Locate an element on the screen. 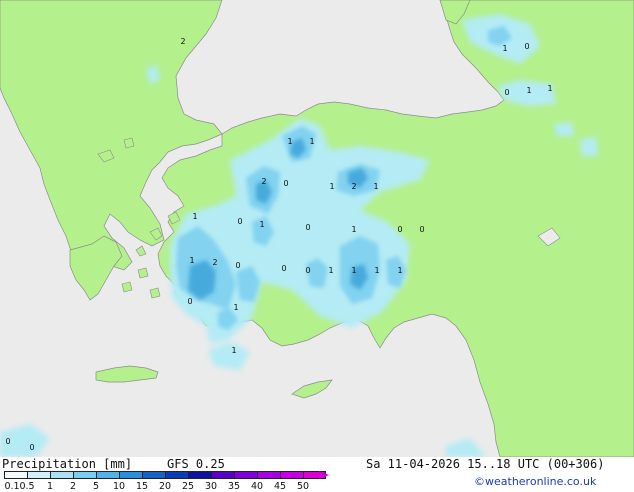 The image size is (634, 492). model-name: GFS 0.25 is located at coordinates (196, 464).